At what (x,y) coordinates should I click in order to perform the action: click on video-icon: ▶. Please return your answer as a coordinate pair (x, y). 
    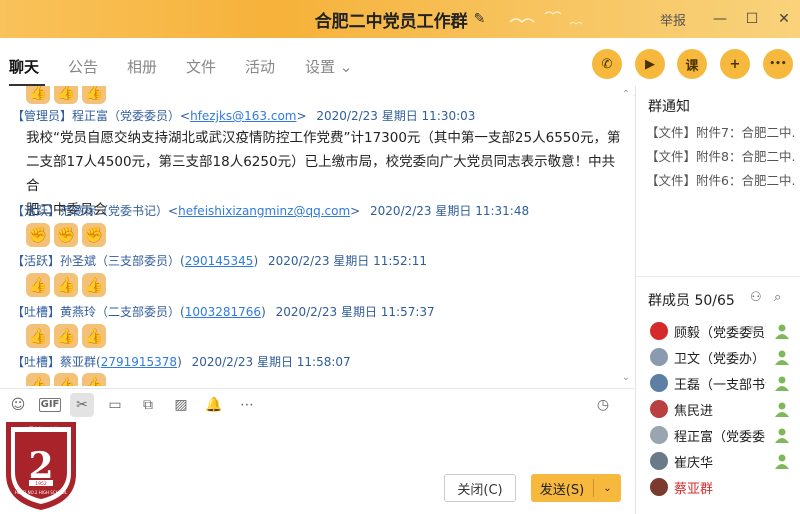
    Looking at the image, I should click on (650, 64).